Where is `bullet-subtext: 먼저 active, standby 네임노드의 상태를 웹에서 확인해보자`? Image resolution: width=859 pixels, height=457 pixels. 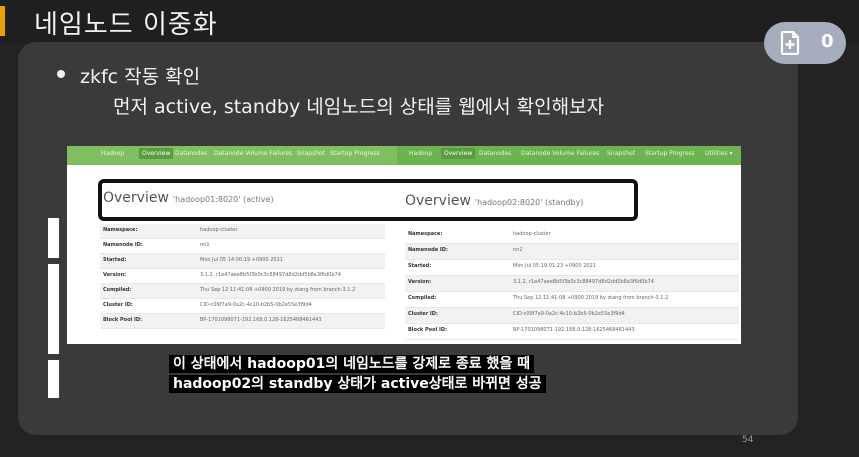 bullet-subtext: 먼저 active, standby 네임노드의 상태를 웹에서 확인해보자 is located at coordinates (359, 107).